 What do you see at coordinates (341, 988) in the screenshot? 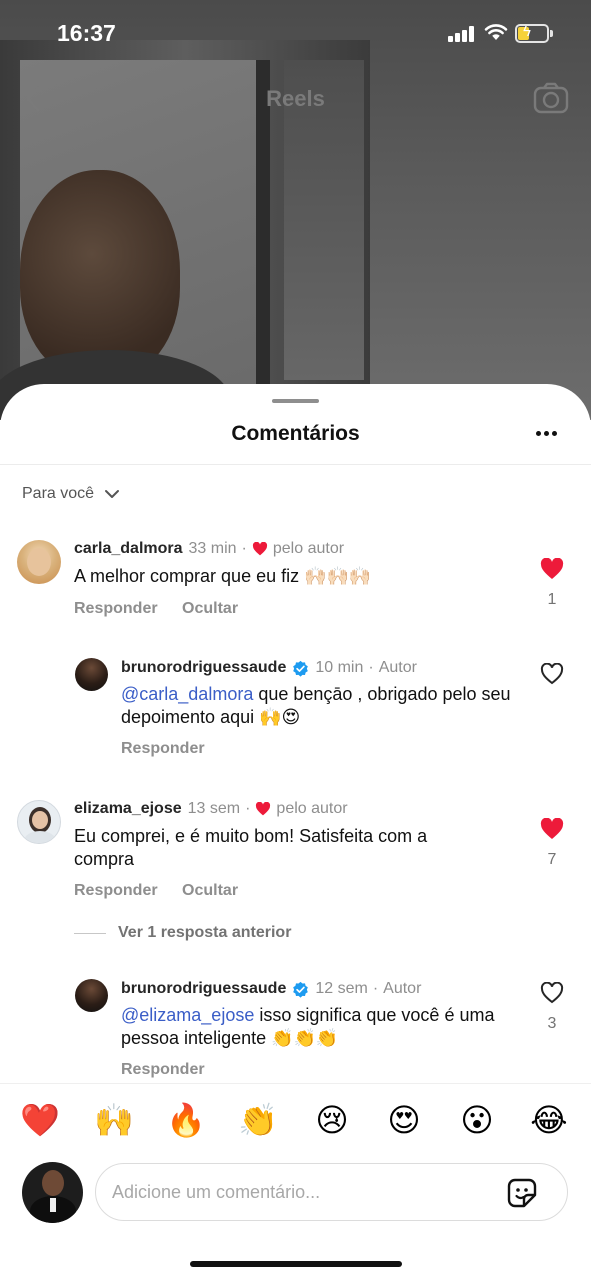
I see `comment-time: 12 sem` at bounding box center [341, 988].